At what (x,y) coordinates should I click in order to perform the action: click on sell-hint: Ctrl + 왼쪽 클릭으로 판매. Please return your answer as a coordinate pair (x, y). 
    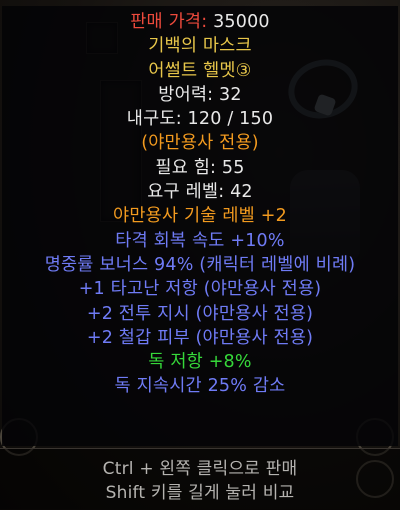
    Looking at the image, I should click on (200, 469).